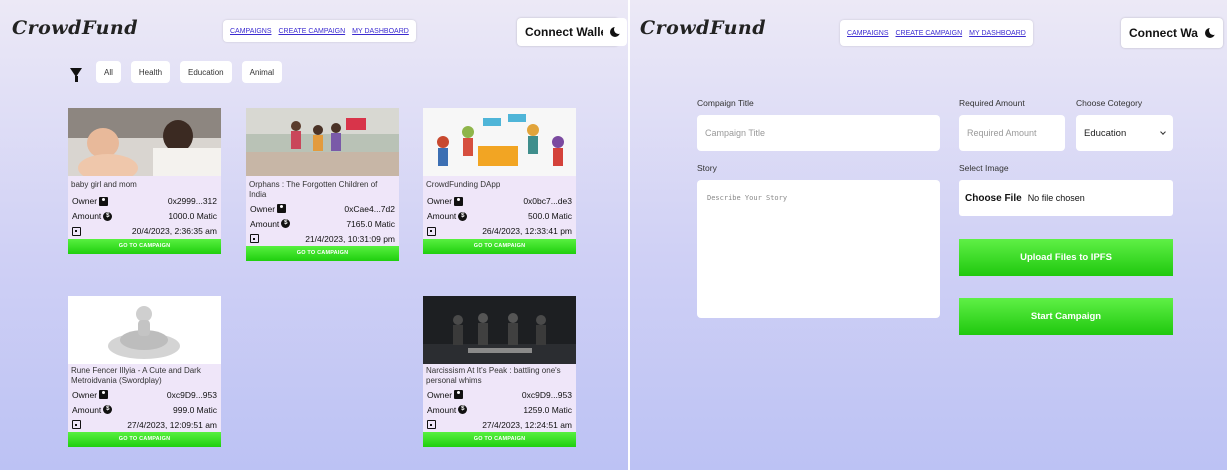 Image resolution: width=1227 pixels, height=470 pixels. I want to click on upload-ipfs-button: Upload Files to IPFS, so click(1066, 257).